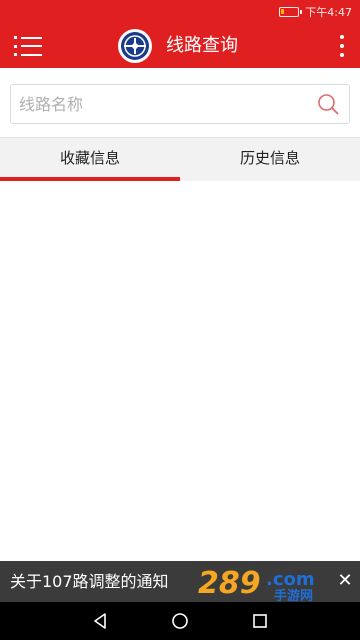 This screenshot has width=360, height=640. I want to click on tab-bar: 收藏信息 历史信息, so click(180, 159).